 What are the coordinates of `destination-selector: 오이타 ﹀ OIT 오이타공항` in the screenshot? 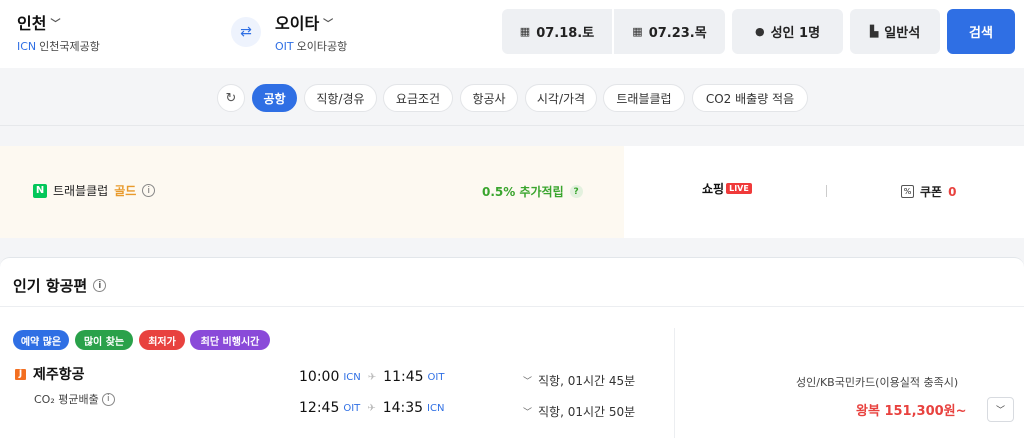 It's located at (311, 32).